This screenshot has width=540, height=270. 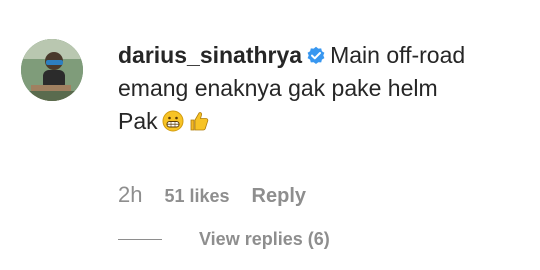 What do you see at coordinates (196, 196) in the screenshot?
I see `likes-count-link: 51 likes` at bounding box center [196, 196].